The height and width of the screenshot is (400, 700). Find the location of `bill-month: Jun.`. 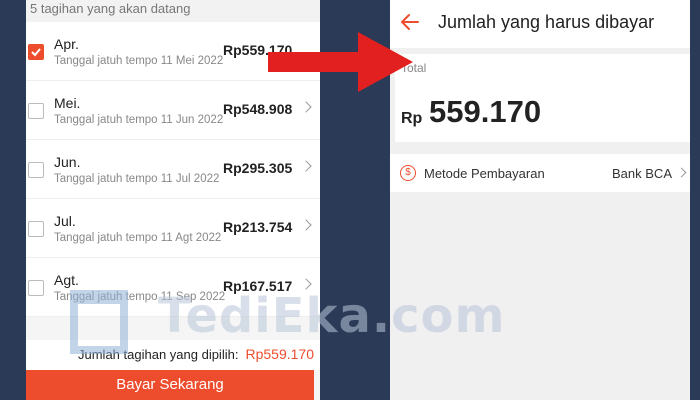

bill-month: Jun. is located at coordinates (67, 162).